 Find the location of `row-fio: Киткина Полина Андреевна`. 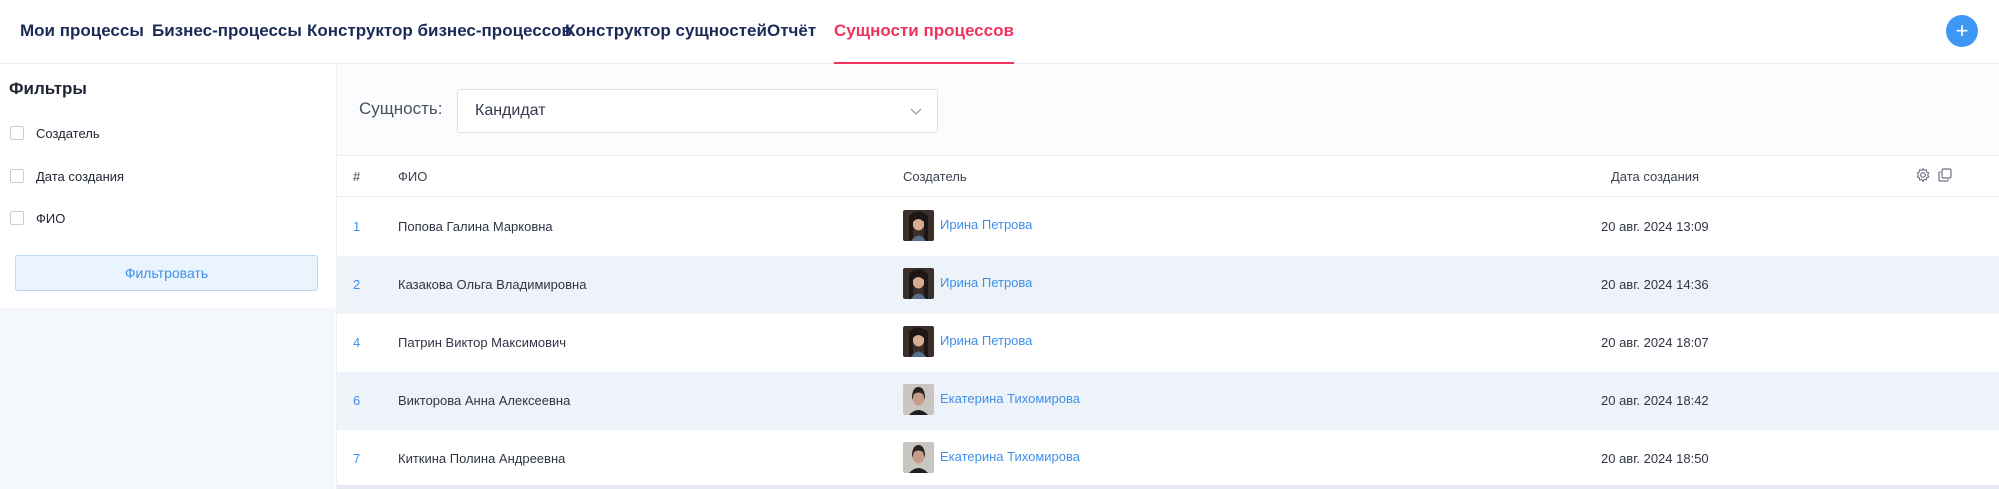

row-fio: Киткина Полина Андреевна is located at coordinates (482, 458).